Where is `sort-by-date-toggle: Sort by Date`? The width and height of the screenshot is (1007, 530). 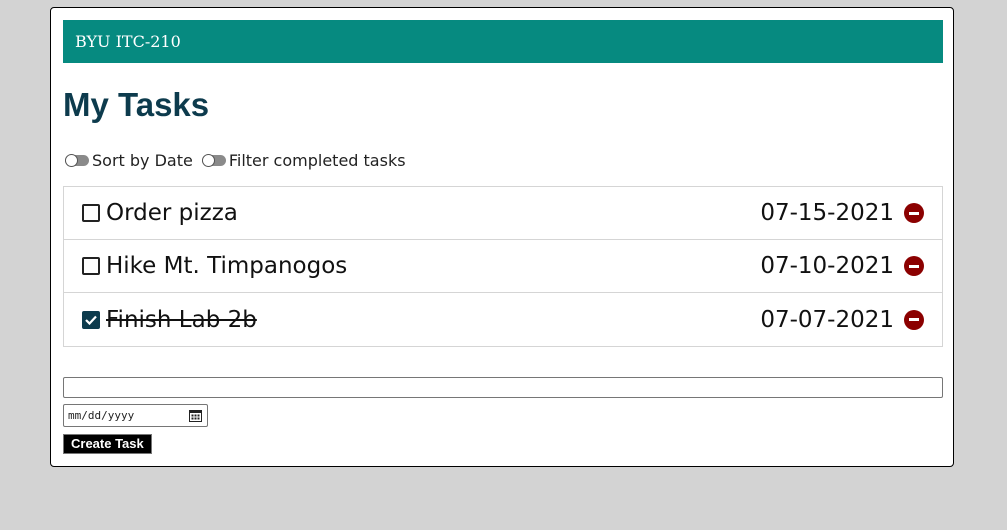 sort-by-date-toggle: Sort by Date is located at coordinates (129, 160).